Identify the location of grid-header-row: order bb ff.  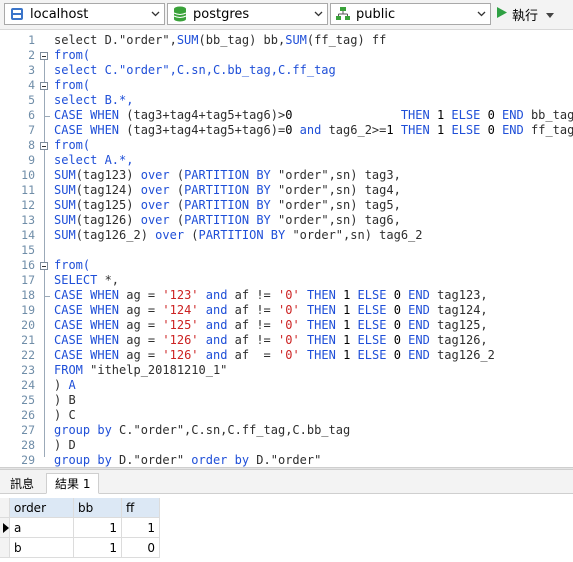
(80, 508).